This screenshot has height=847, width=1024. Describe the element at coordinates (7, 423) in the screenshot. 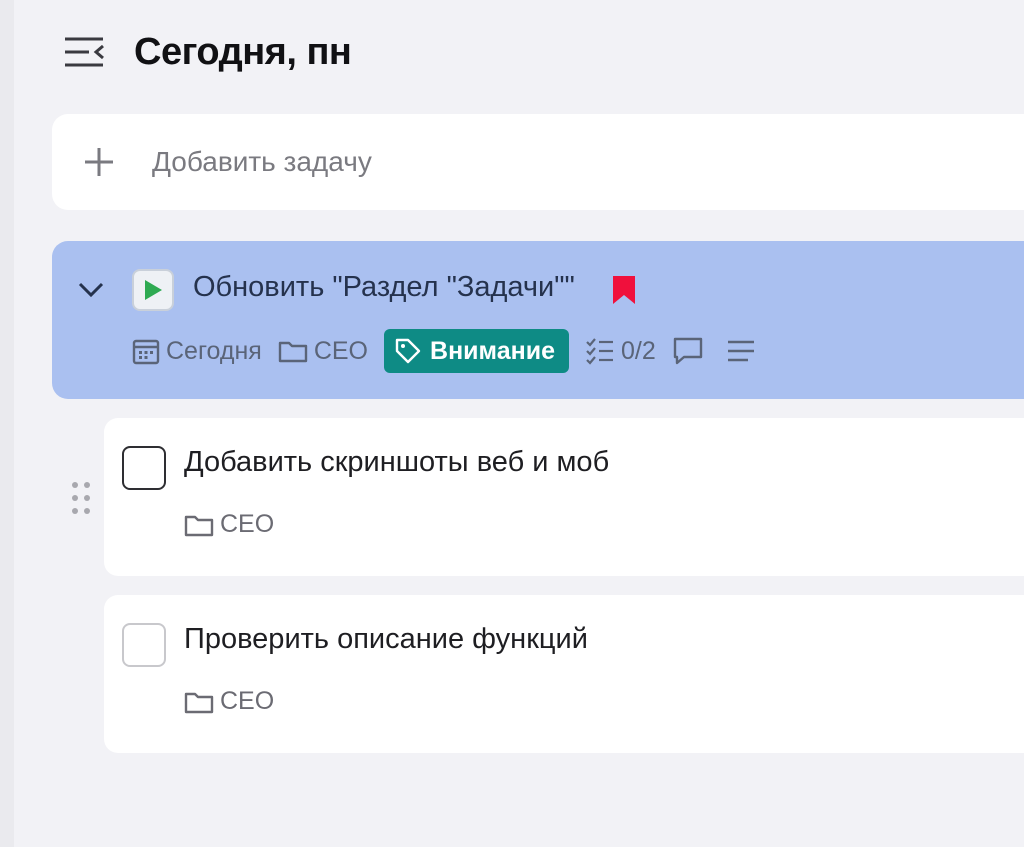

I see `sidebar-edge` at that location.